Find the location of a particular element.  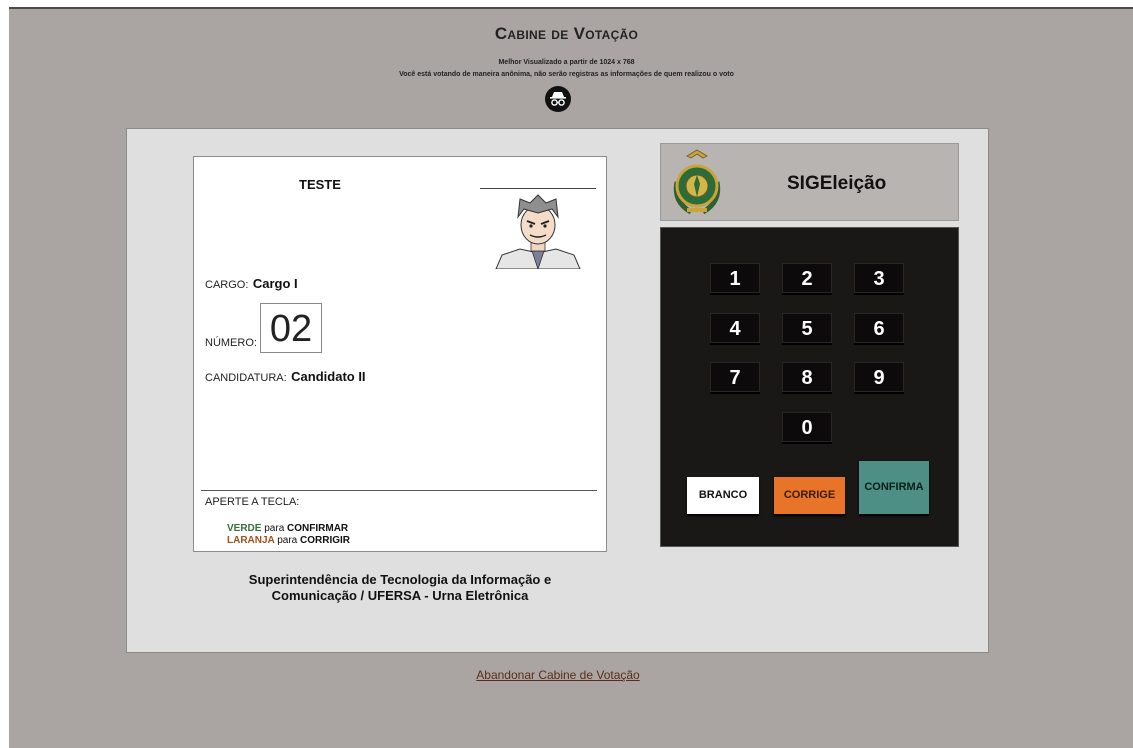

candidate-number-display: 02 is located at coordinates (290, 328).